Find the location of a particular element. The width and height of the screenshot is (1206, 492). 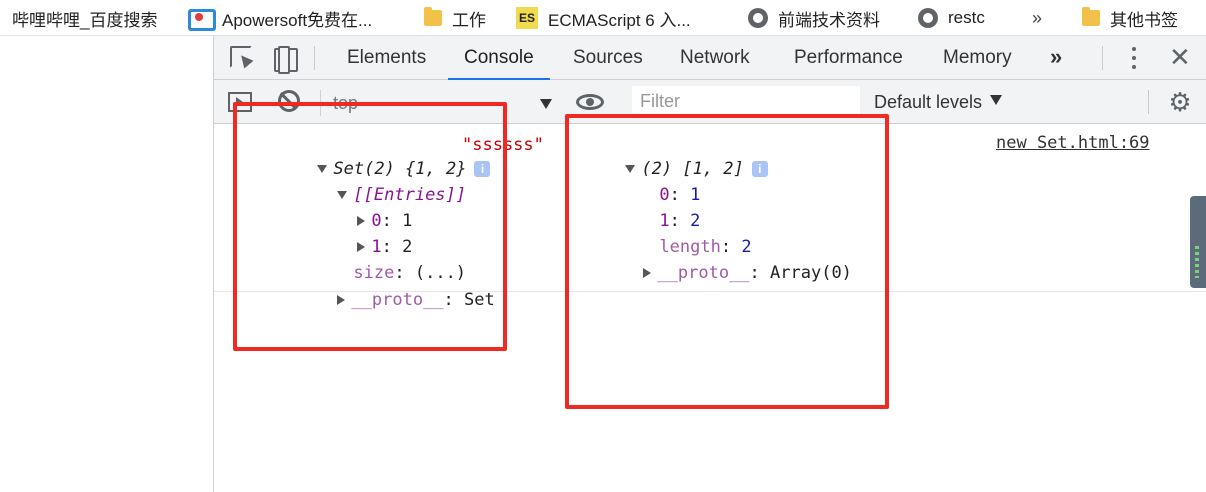

tab-network: Network is located at coordinates (715, 58).